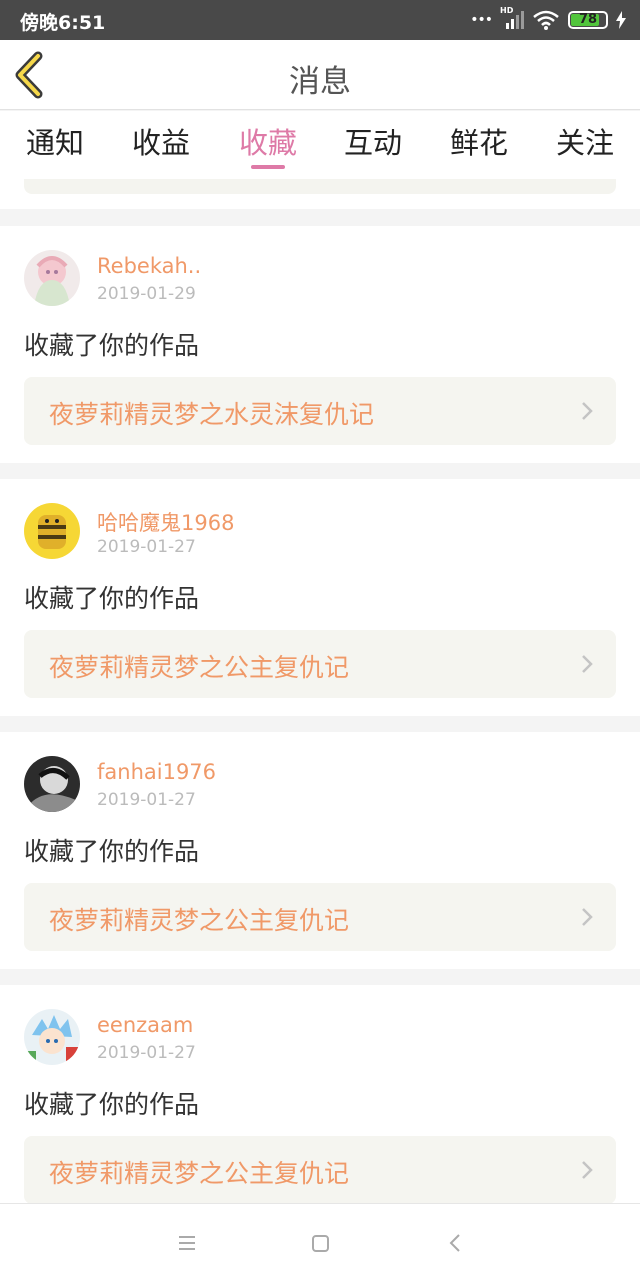 Image resolution: width=640 pixels, height=1280 pixels. I want to click on hd-badge: HD, so click(507, 10).